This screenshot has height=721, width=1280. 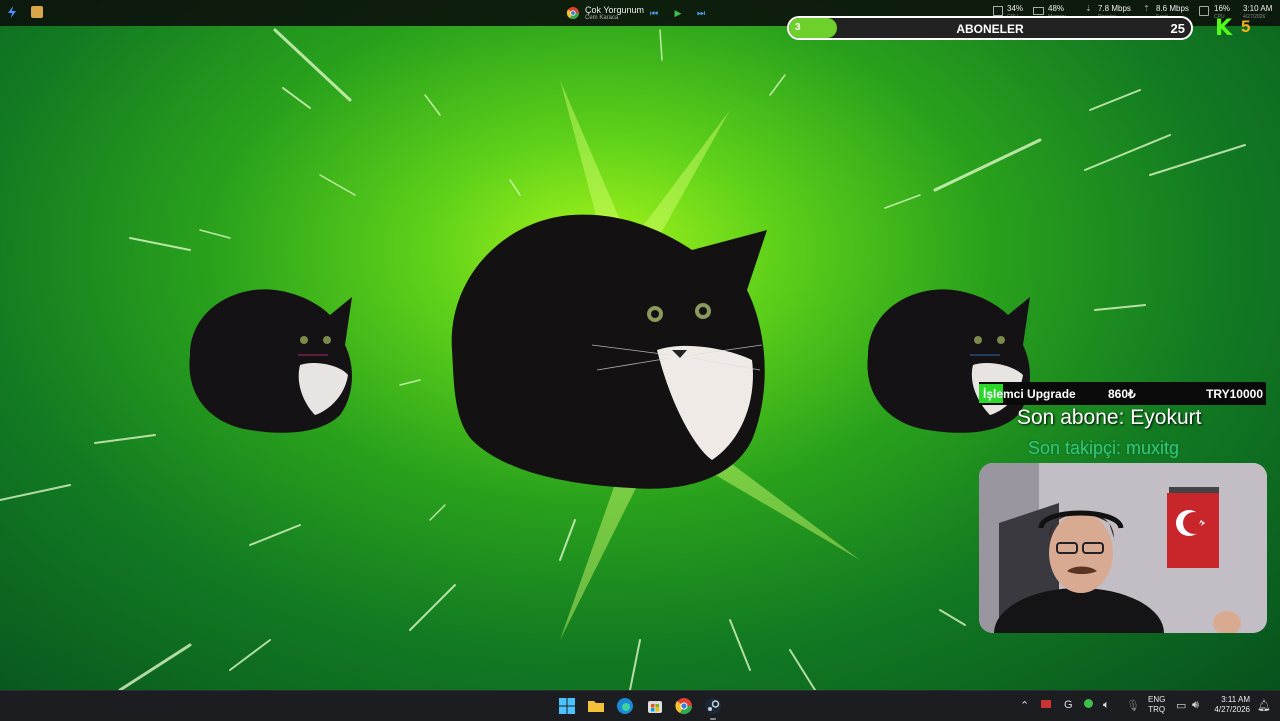 I want to click on steam-icon, so click(x=713, y=708).